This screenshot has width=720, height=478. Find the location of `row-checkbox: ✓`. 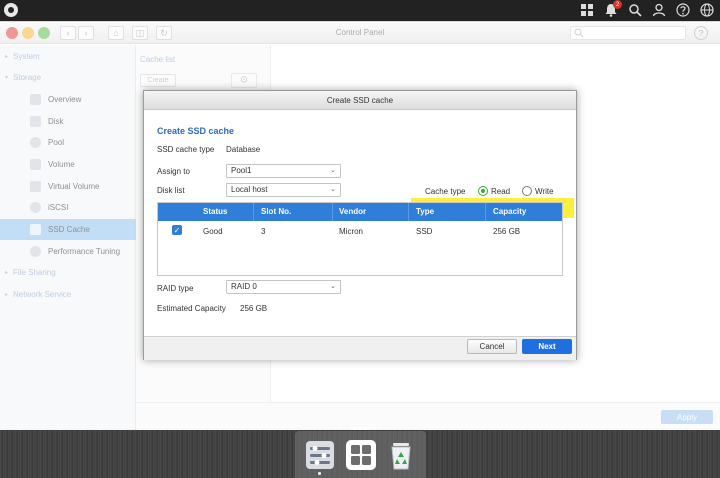

row-checkbox: ✓ is located at coordinates (177, 230).